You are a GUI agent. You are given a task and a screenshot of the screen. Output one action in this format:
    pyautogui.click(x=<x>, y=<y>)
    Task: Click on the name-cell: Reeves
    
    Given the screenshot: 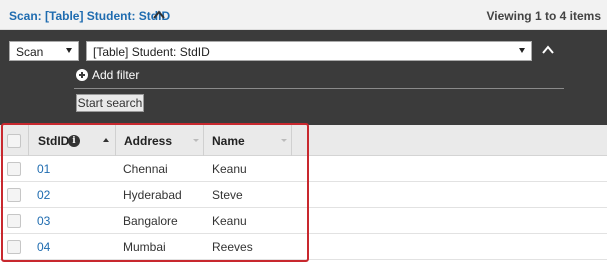 What is the action you would take?
    pyautogui.click(x=232, y=247)
    